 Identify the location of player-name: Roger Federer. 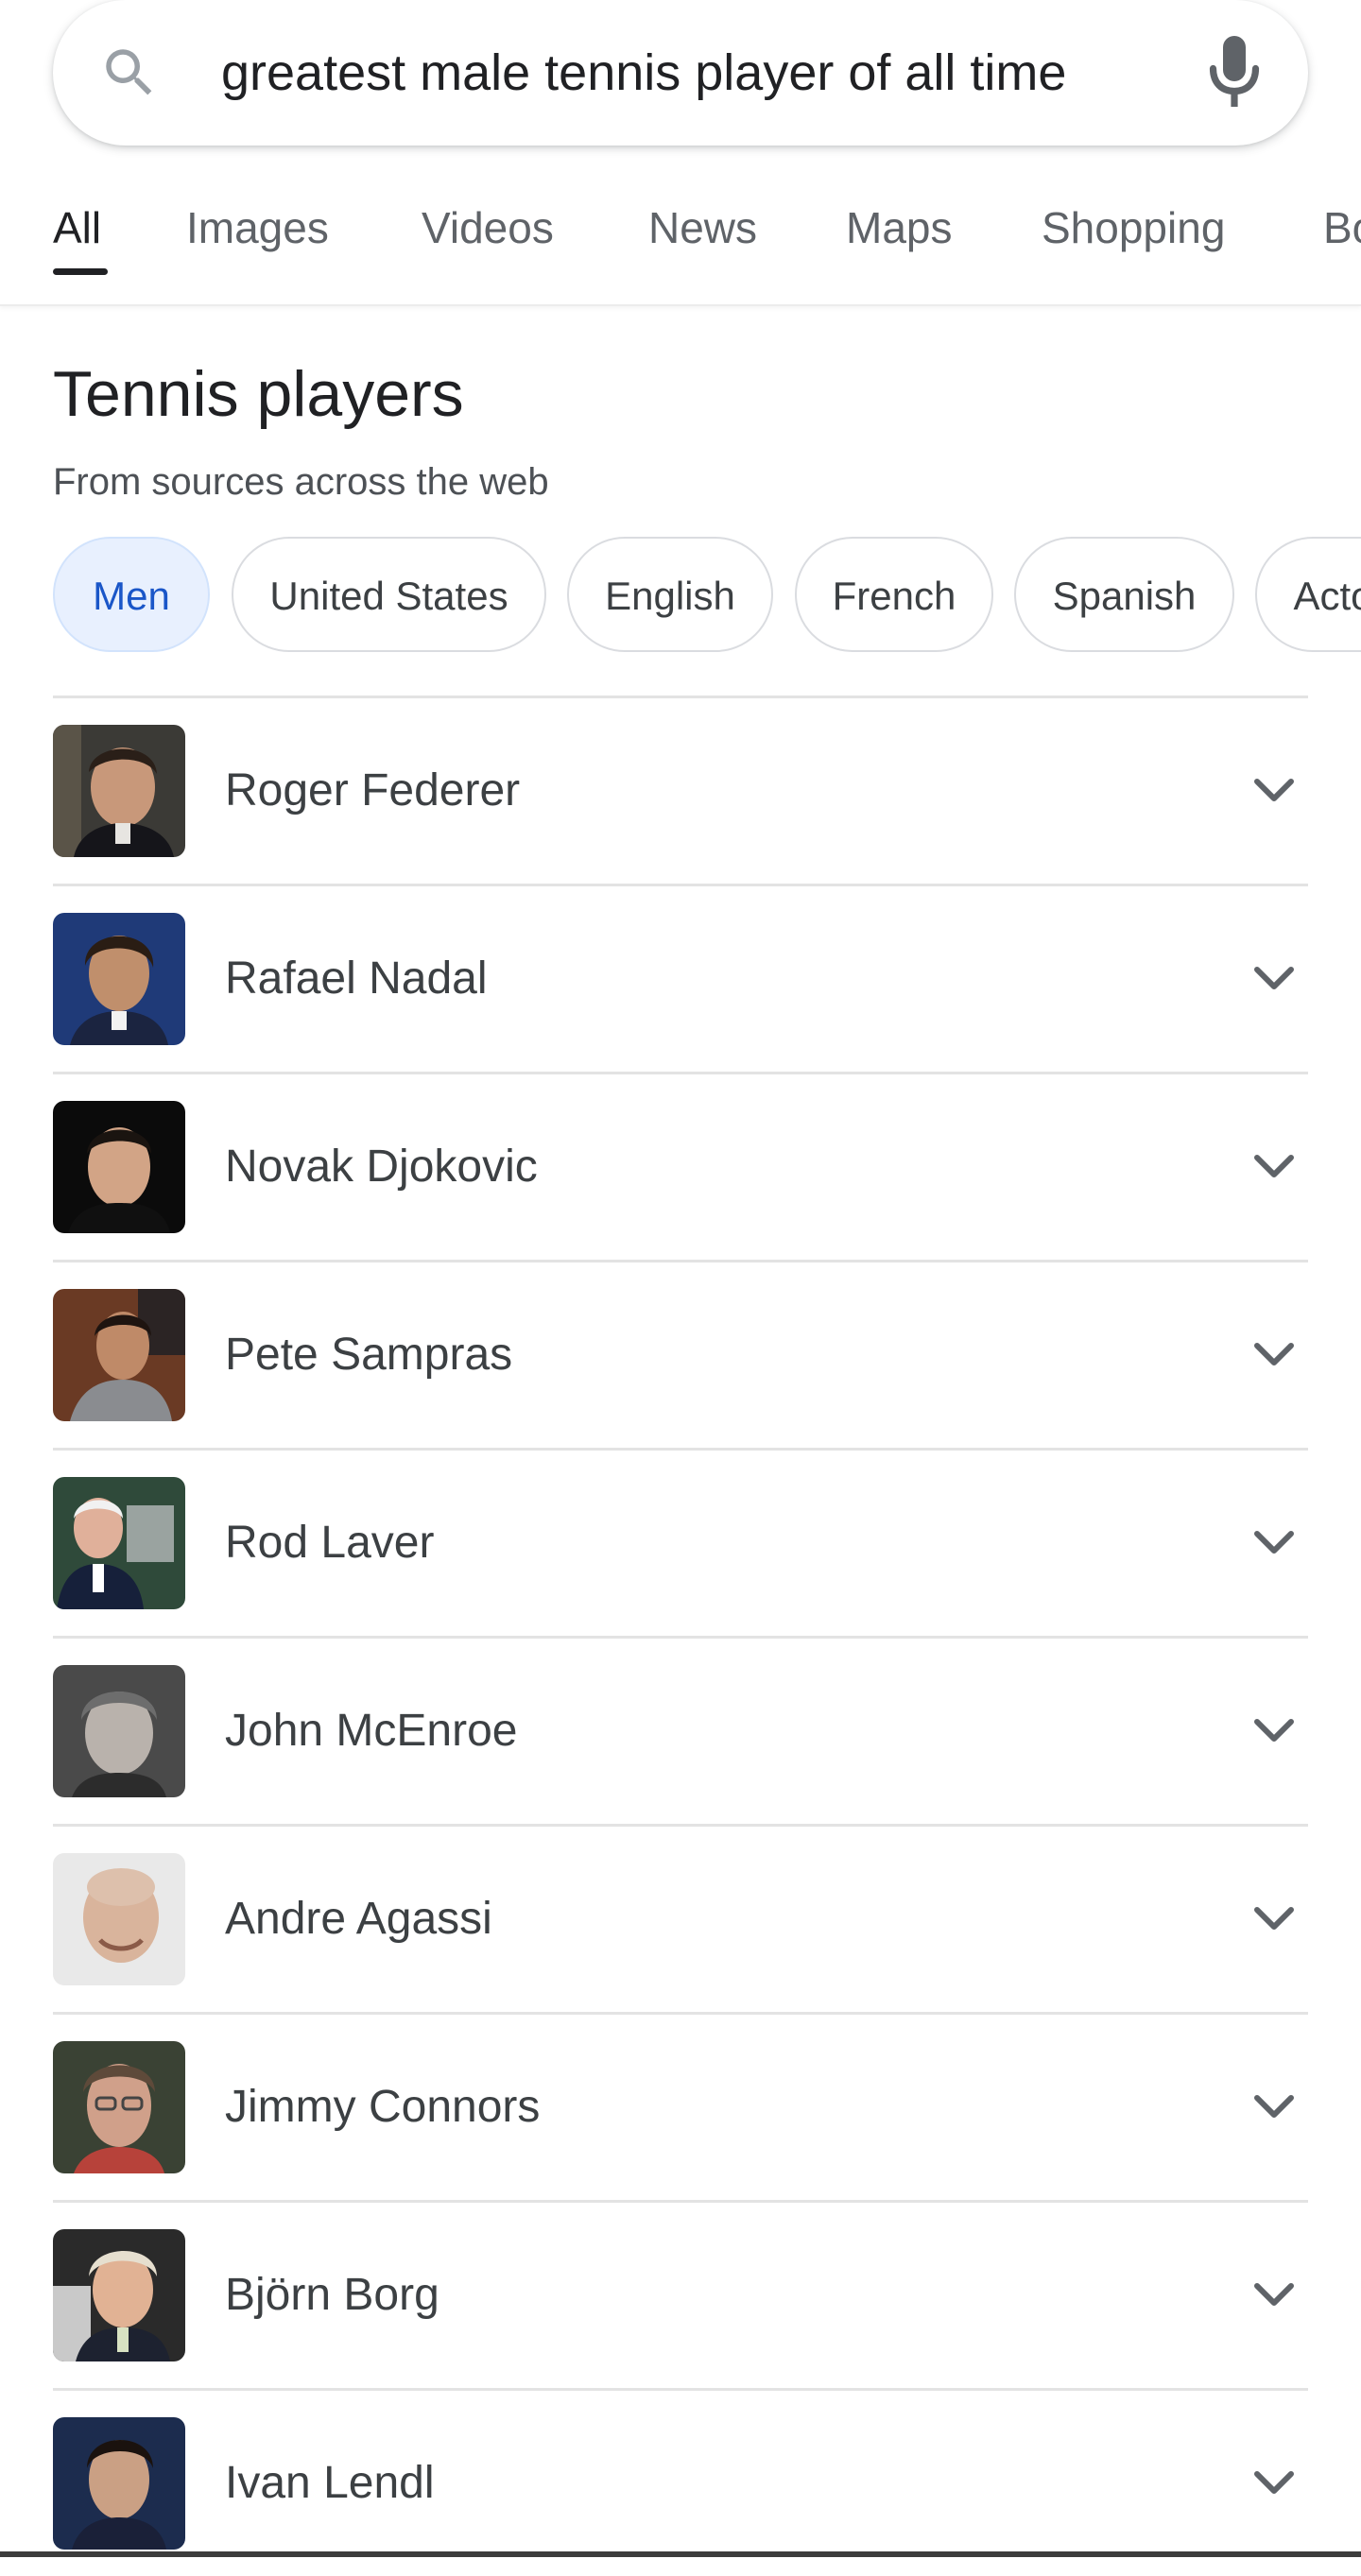
(373, 790).